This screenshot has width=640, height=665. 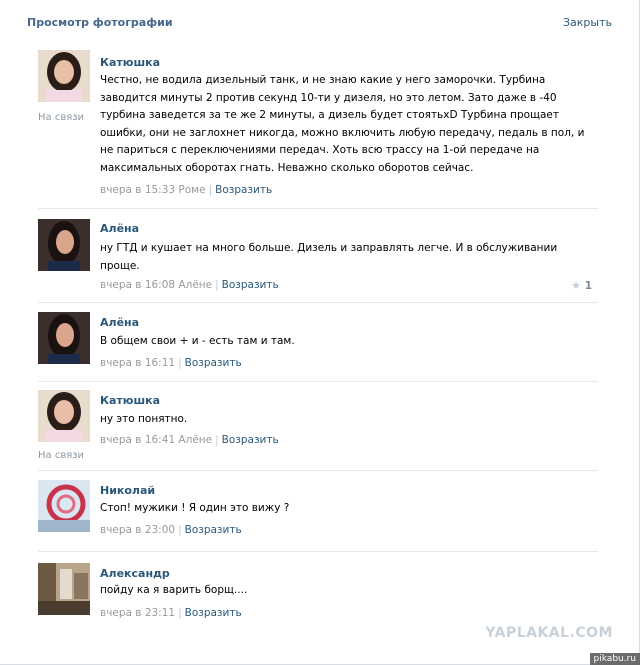 I want to click on page-title: Просмотр фотографии, so click(x=100, y=22).